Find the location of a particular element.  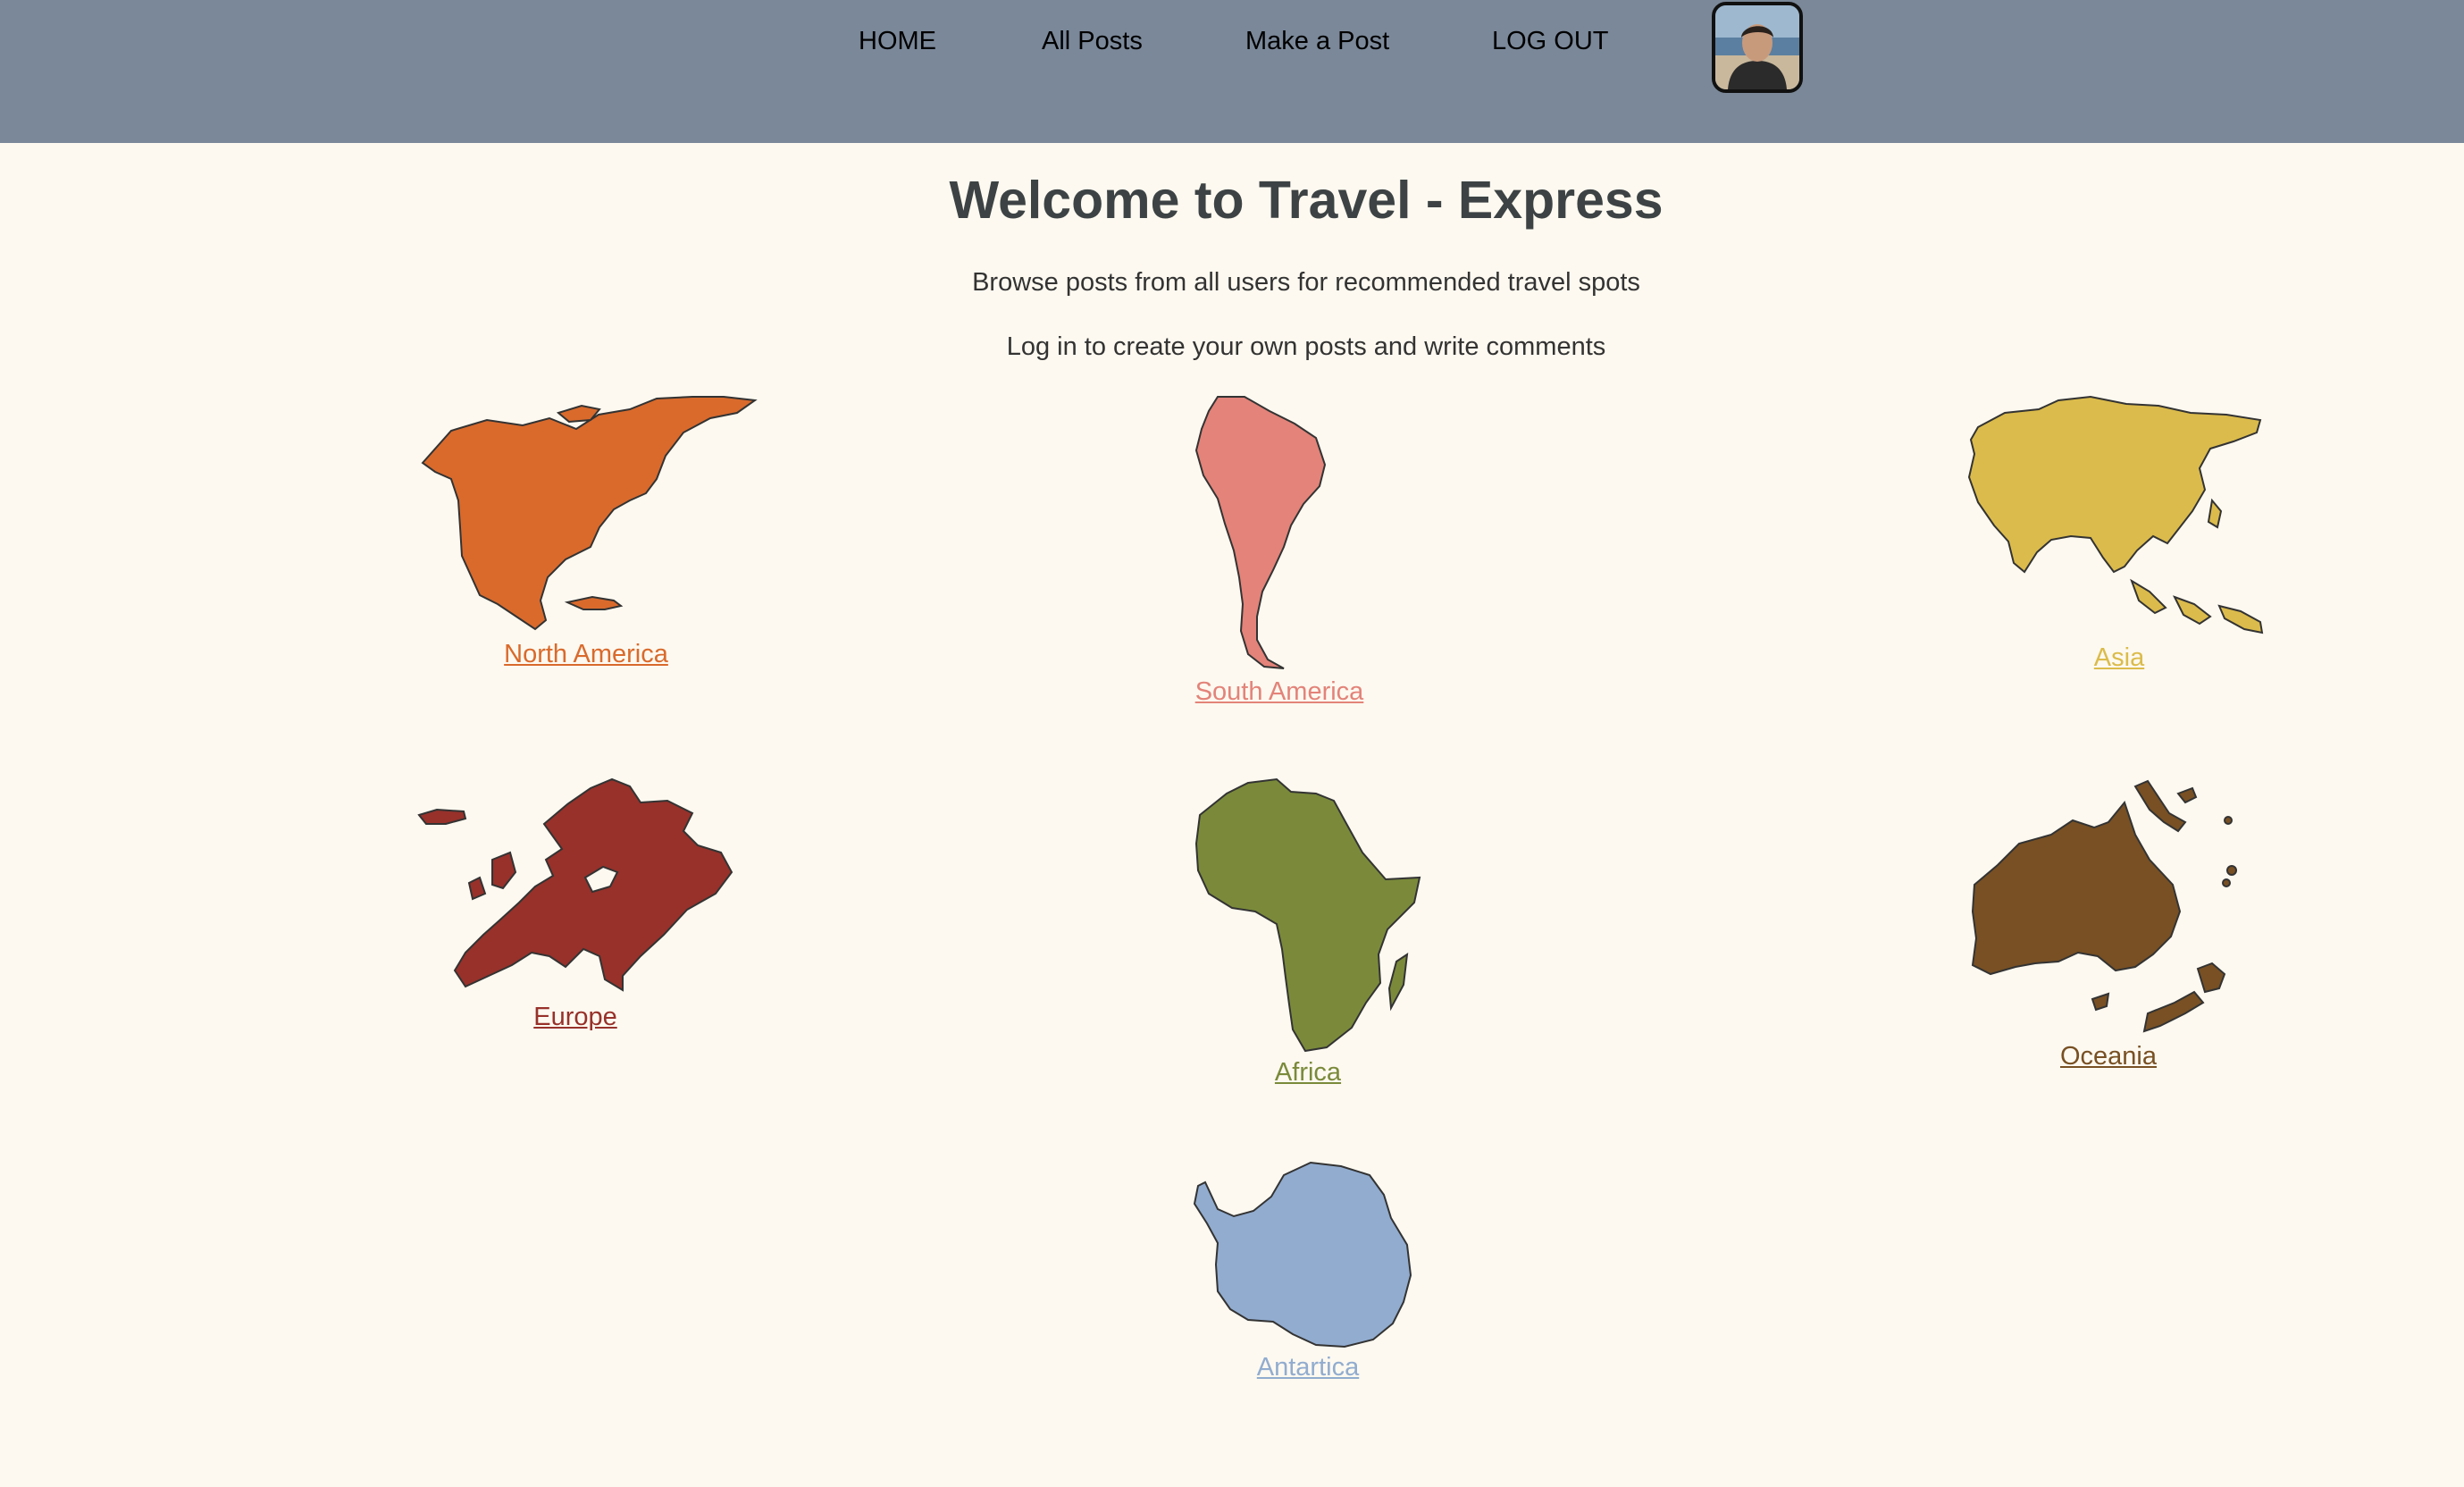

oceania-link: Oceania is located at coordinates (2108, 1057).